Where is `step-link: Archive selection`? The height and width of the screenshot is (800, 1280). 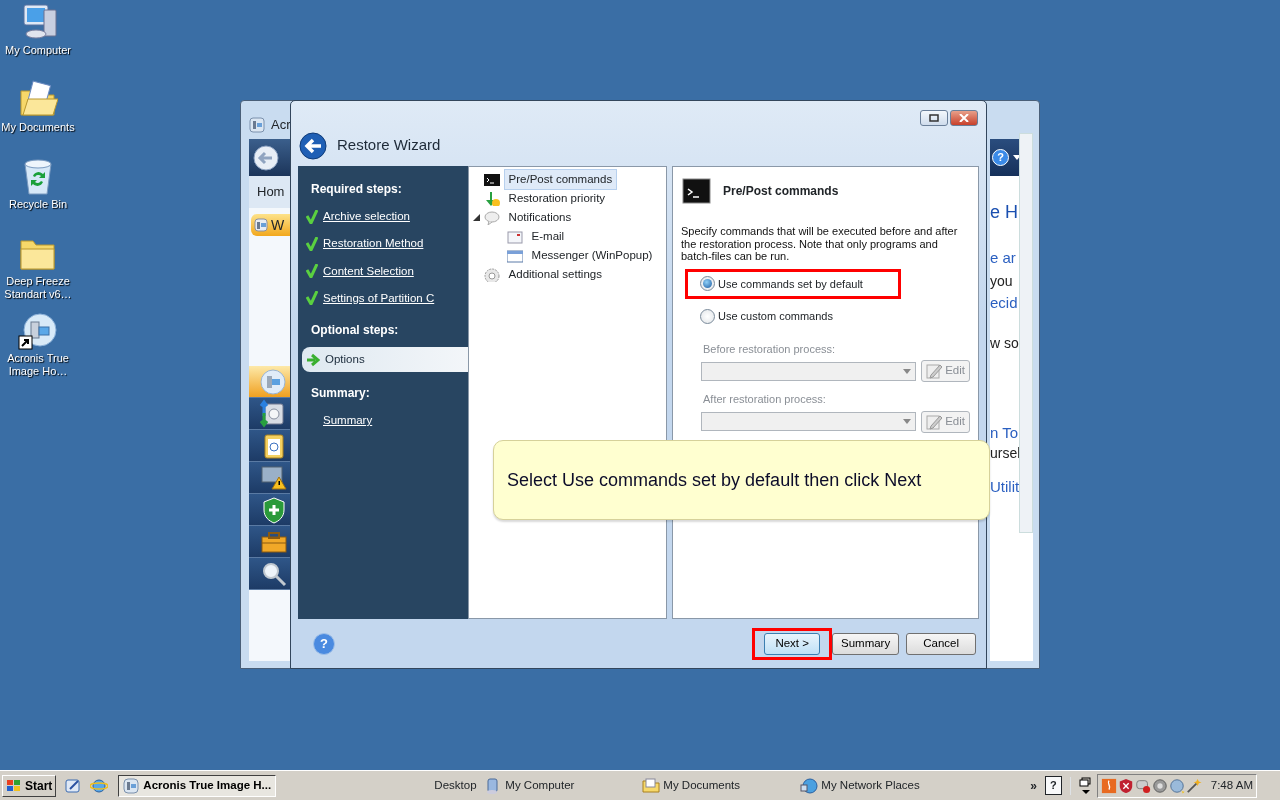
step-link: Archive selection is located at coordinates (366, 217).